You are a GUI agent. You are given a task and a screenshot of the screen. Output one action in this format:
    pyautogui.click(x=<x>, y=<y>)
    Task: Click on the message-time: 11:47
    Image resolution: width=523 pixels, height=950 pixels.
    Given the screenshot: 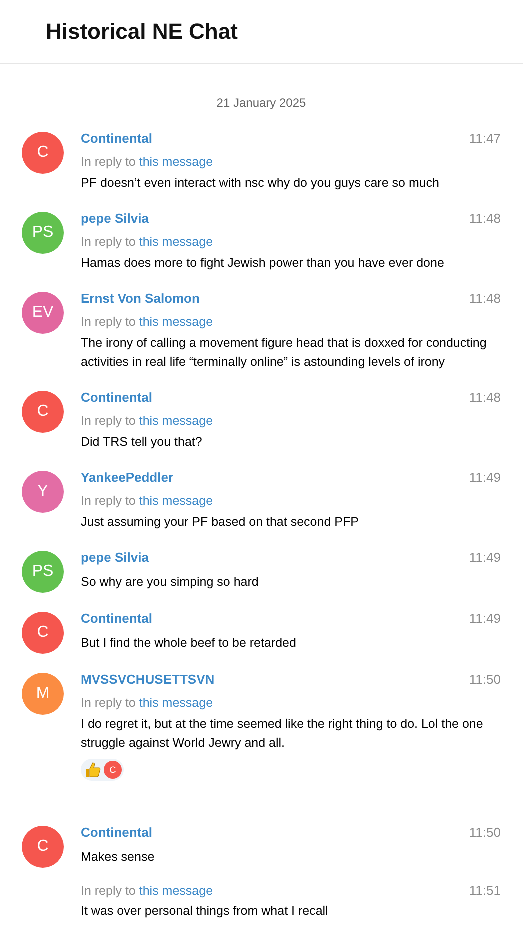 What is the action you would take?
    pyautogui.click(x=485, y=138)
    